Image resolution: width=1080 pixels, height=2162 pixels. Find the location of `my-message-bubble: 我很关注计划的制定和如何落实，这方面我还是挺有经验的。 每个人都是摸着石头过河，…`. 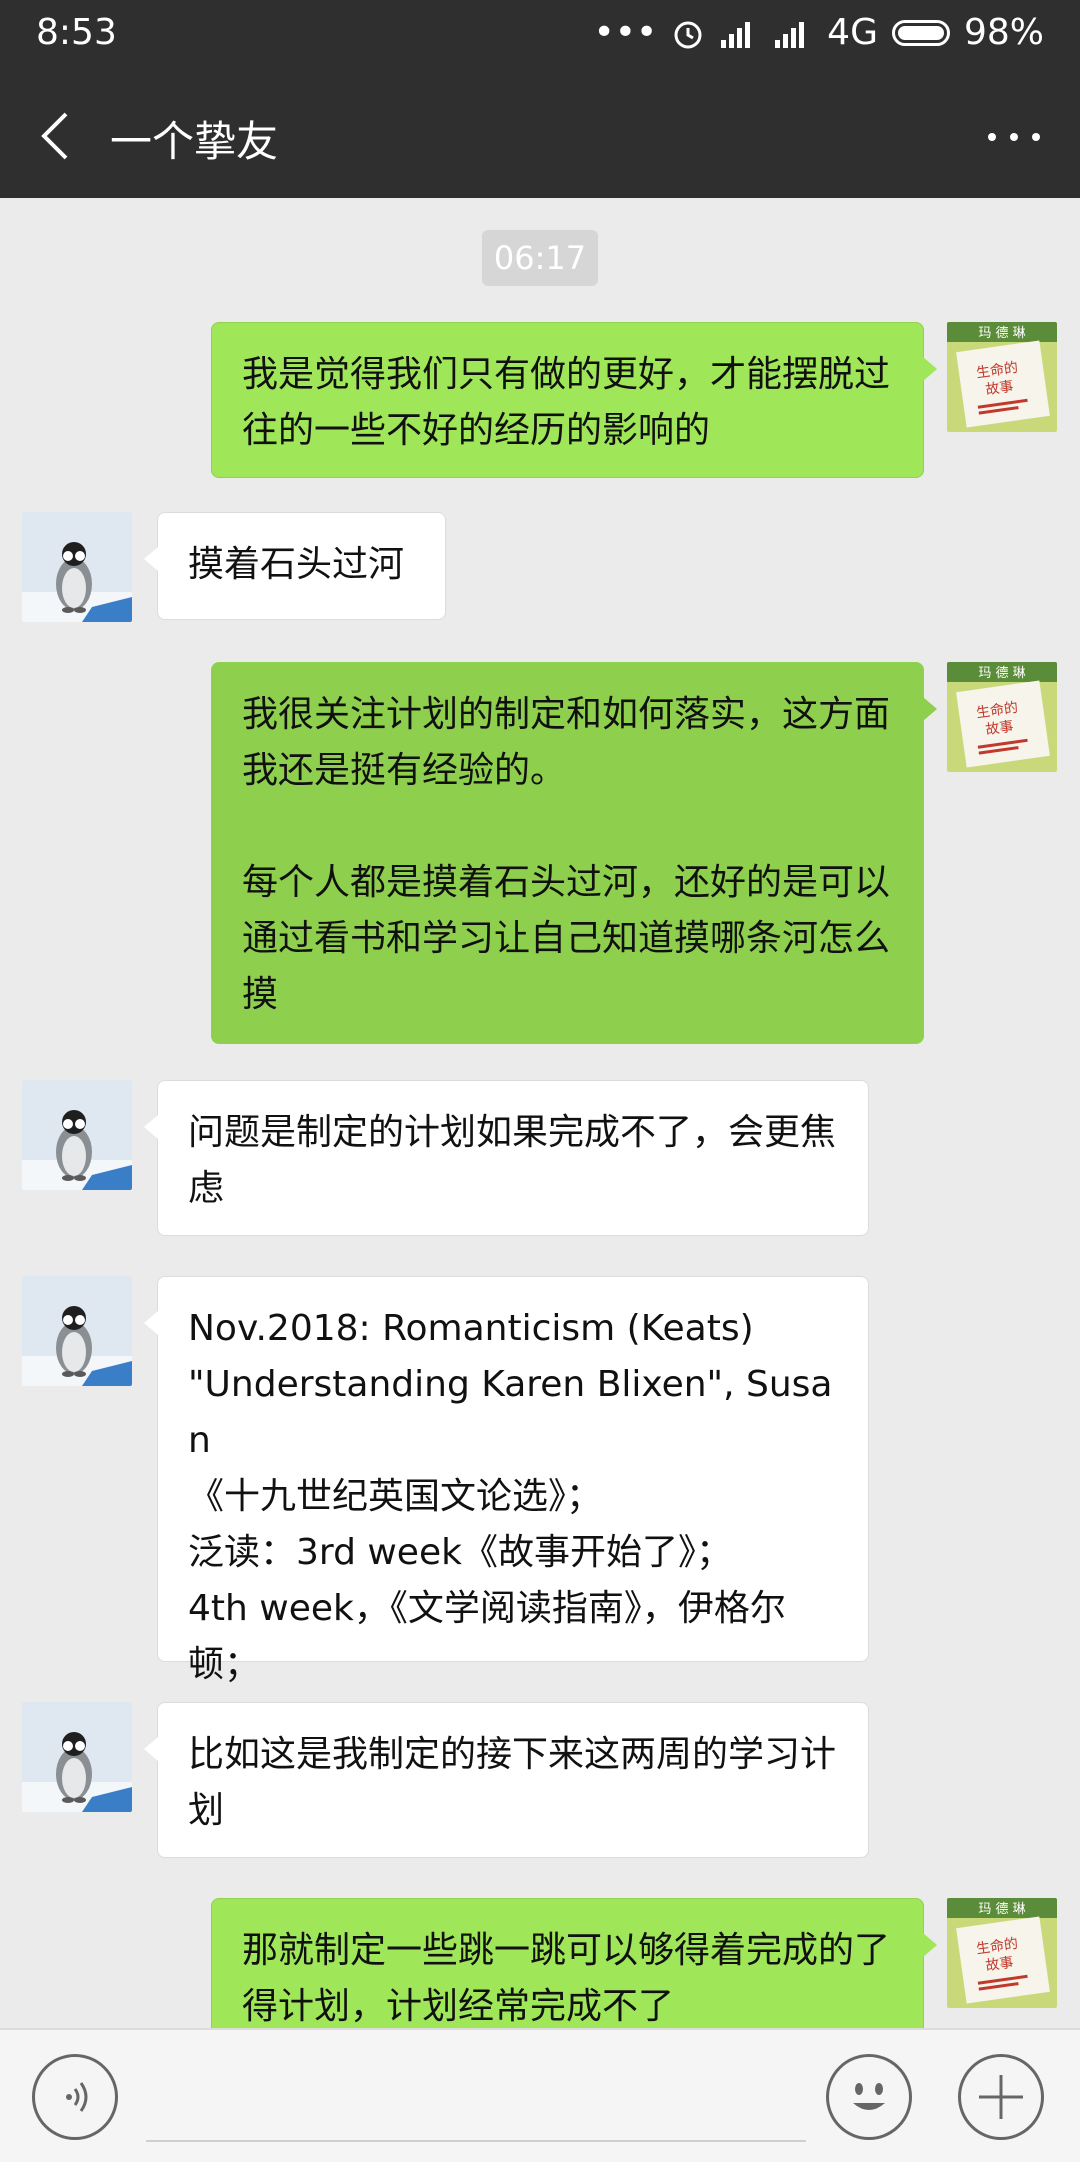

my-message-bubble: 我很关注计划的制定和如何落实，这方面我还是挺有经验的。 每个人都是摸着石头过河，… is located at coordinates (574, 853).